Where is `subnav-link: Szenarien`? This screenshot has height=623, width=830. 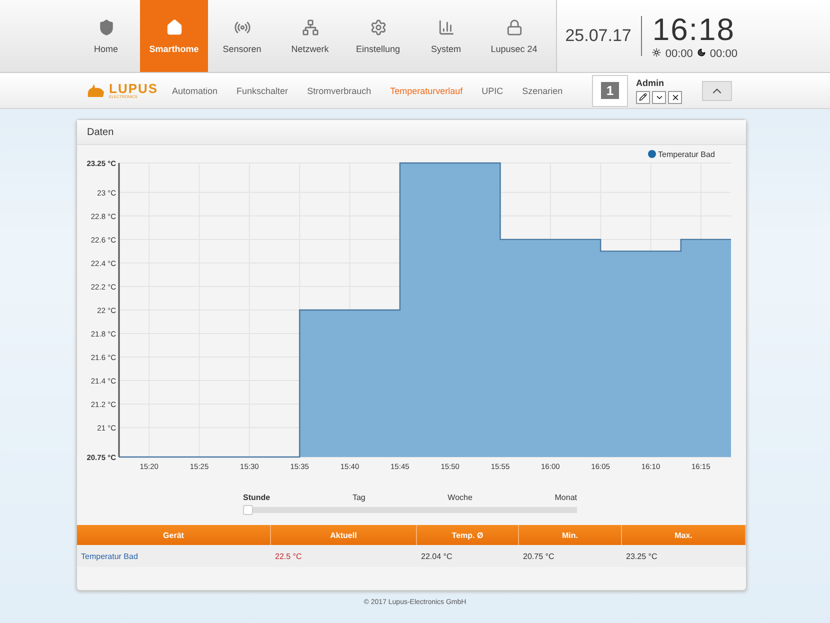 subnav-link: Szenarien is located at coordinates (542, 91).